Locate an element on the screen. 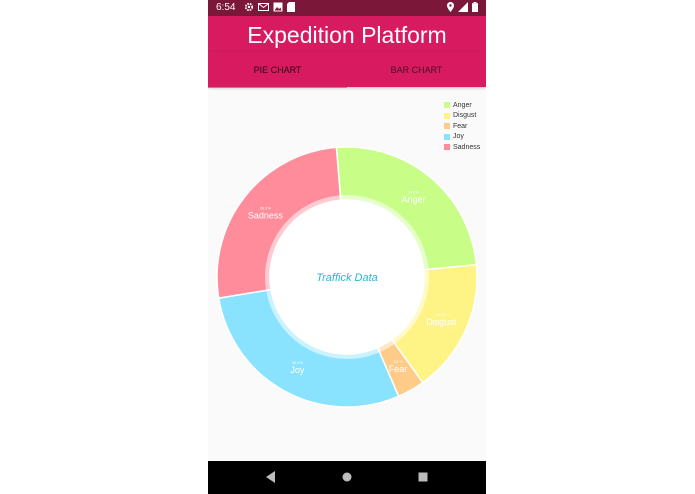 The height and width of the screenshot is (494, 695). home-icon is located at coordinates (347, 477).